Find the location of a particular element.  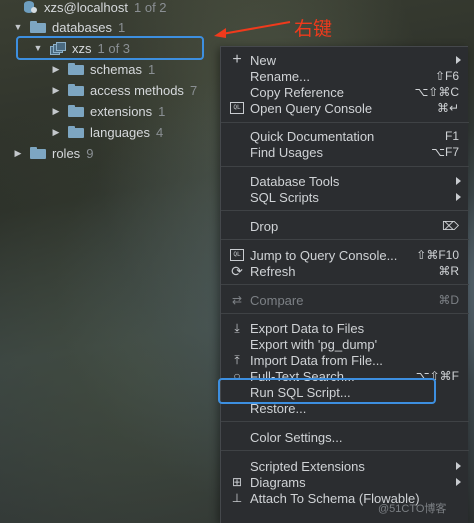

tree-node-roles: ▶ roles 9 is located at coordinates (53, 153).